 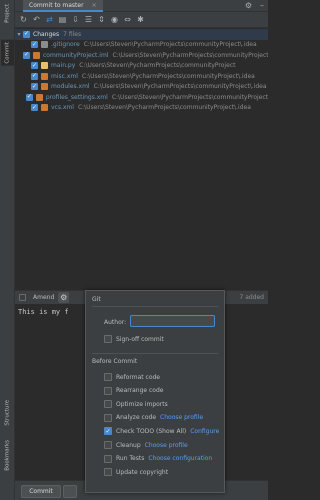 What do you see at coordinates (19, 34) in the screenshot?
I see `expand-arrow-icon: ▾` at bounding box center [19, 34].